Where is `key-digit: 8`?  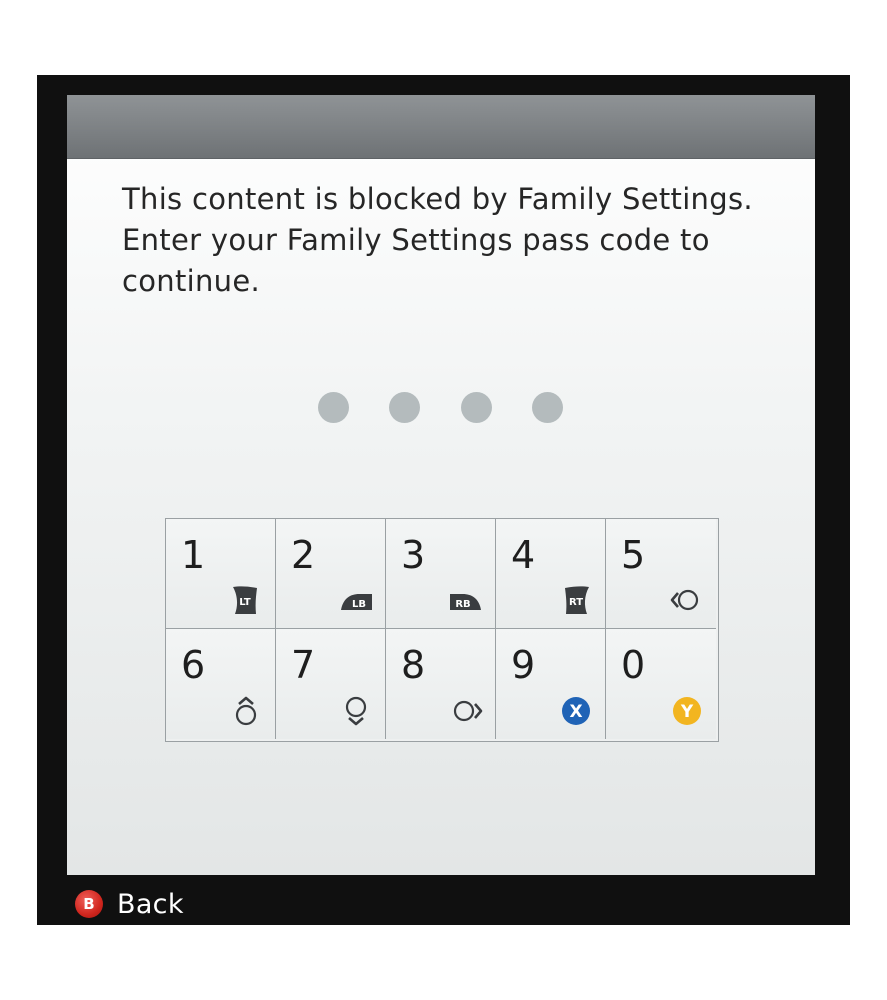 key-digit: 8 is located at coordinates (413, 665).